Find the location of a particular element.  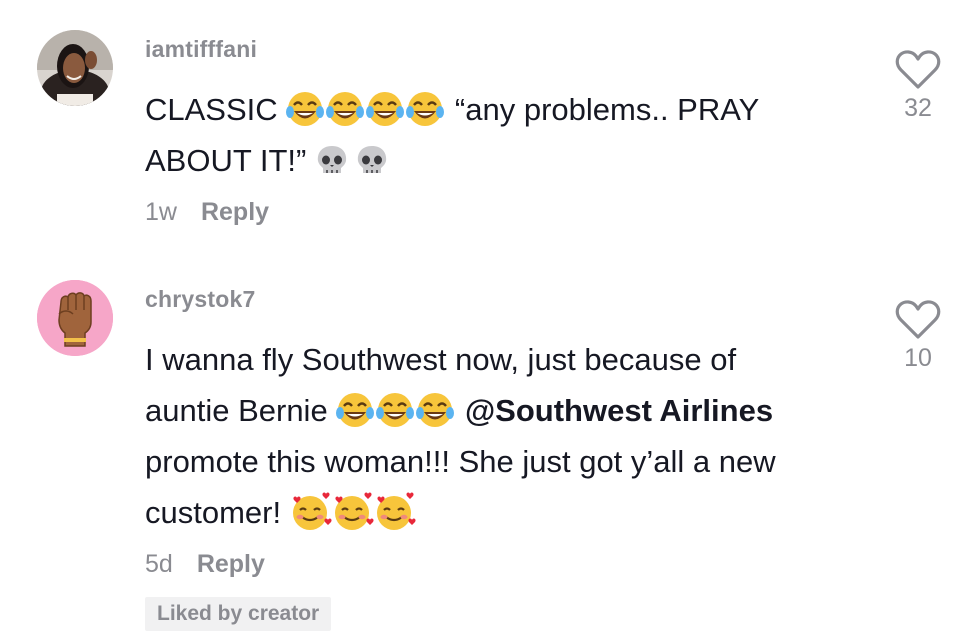

comment-meta: 5d Reply is located at coordinates (205, 564).